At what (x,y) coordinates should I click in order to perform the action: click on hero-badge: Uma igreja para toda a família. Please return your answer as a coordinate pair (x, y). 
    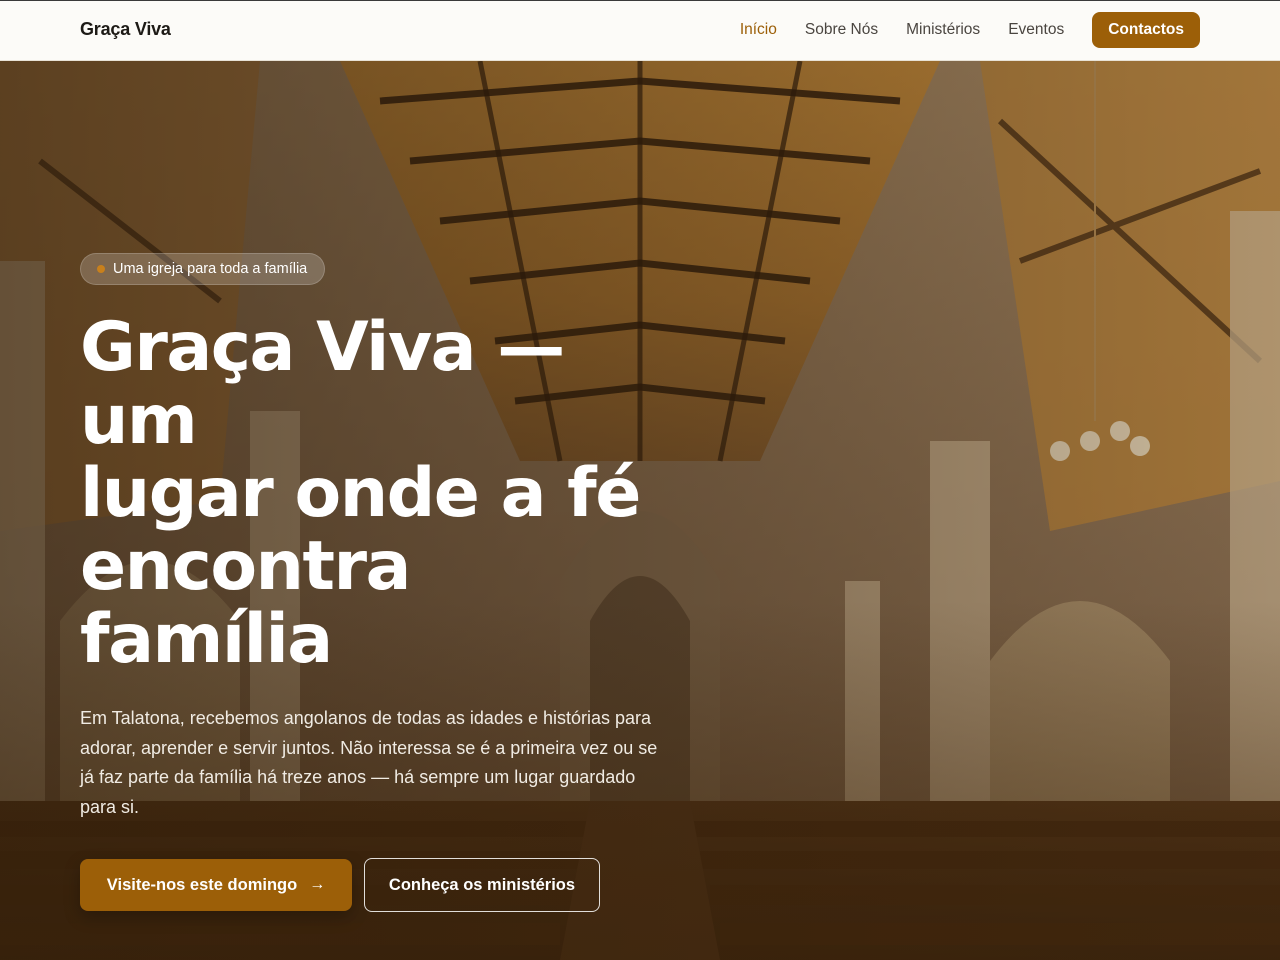
    Looking at the image, I should click on (203, 269).